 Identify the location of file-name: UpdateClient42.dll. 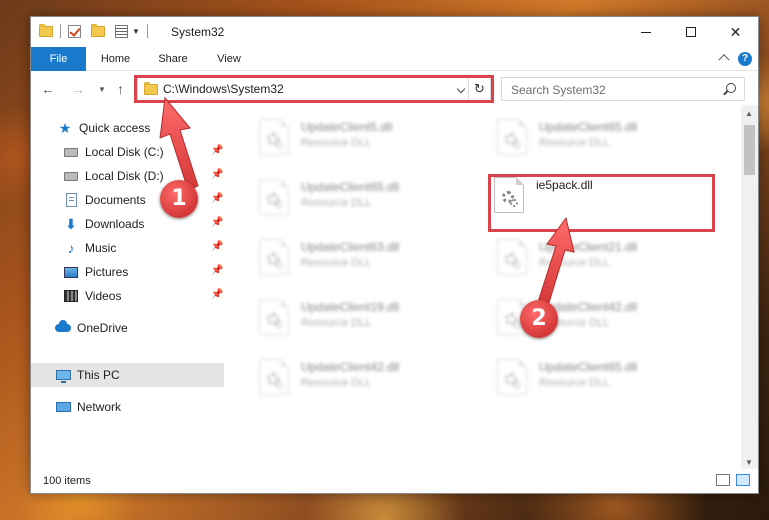
(588, 307).